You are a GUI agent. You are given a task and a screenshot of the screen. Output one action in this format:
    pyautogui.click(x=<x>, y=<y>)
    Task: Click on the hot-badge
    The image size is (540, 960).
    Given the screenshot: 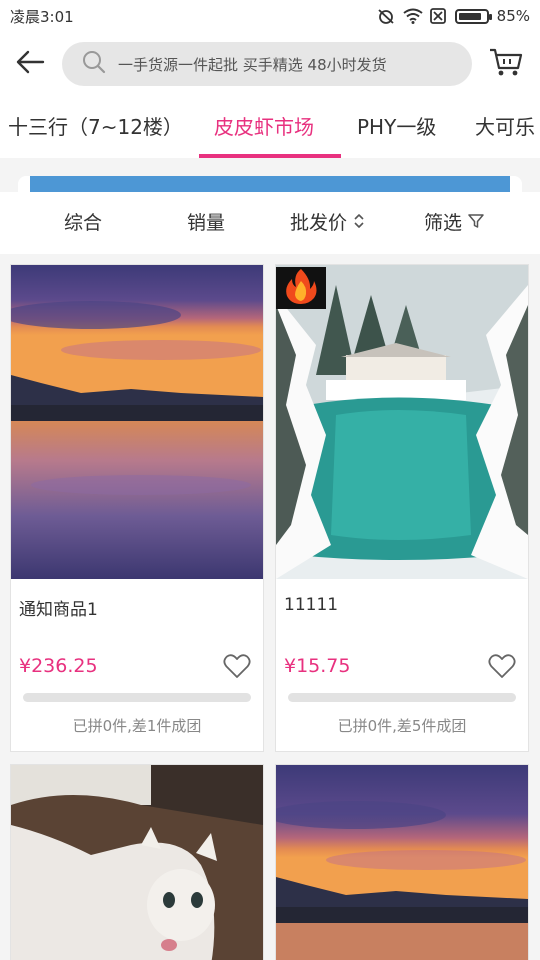 What is the action you would take?
    pyautogui.click(x=301, y=288)
    